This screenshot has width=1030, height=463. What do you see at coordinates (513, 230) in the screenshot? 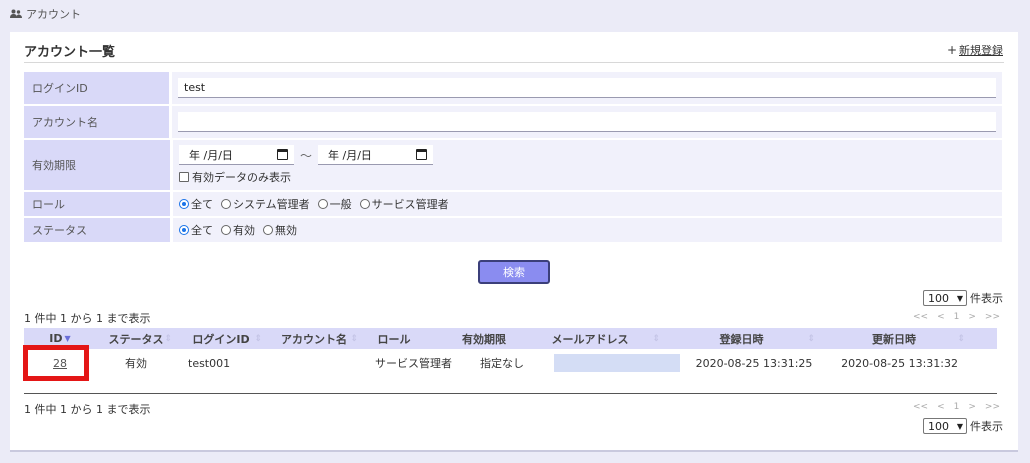
I see `form-row-status: ステータス 全て 有効 無効` at bounding box center [513, 230].